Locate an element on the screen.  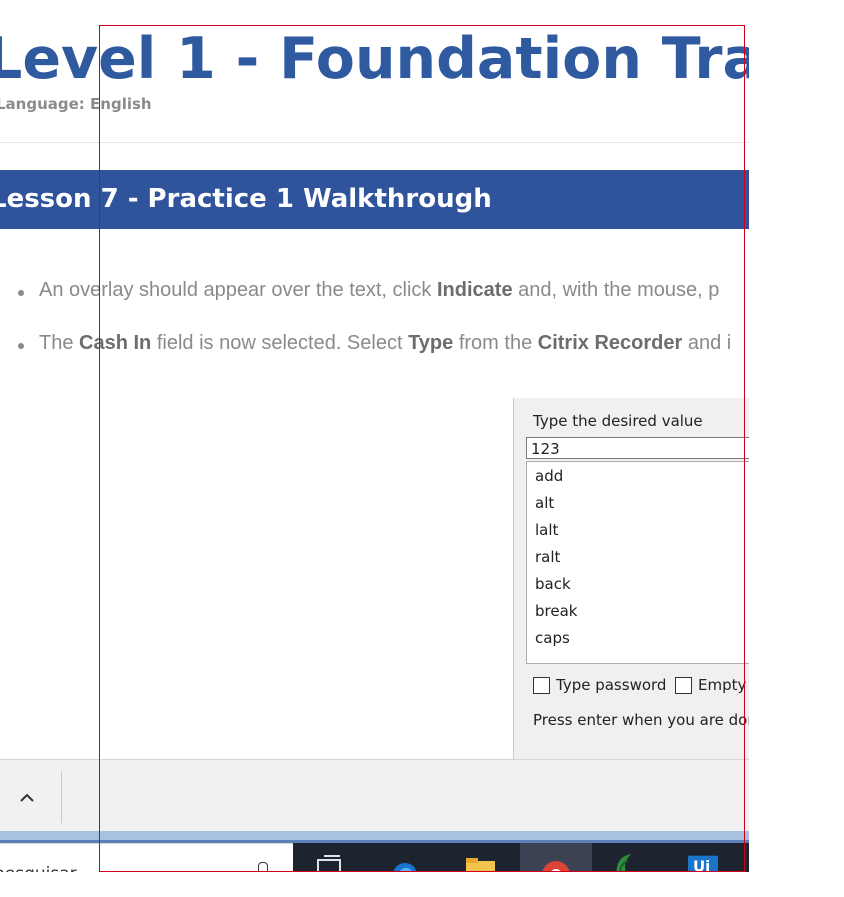
search-input: pesquisar is located at coordinates (38, 868).